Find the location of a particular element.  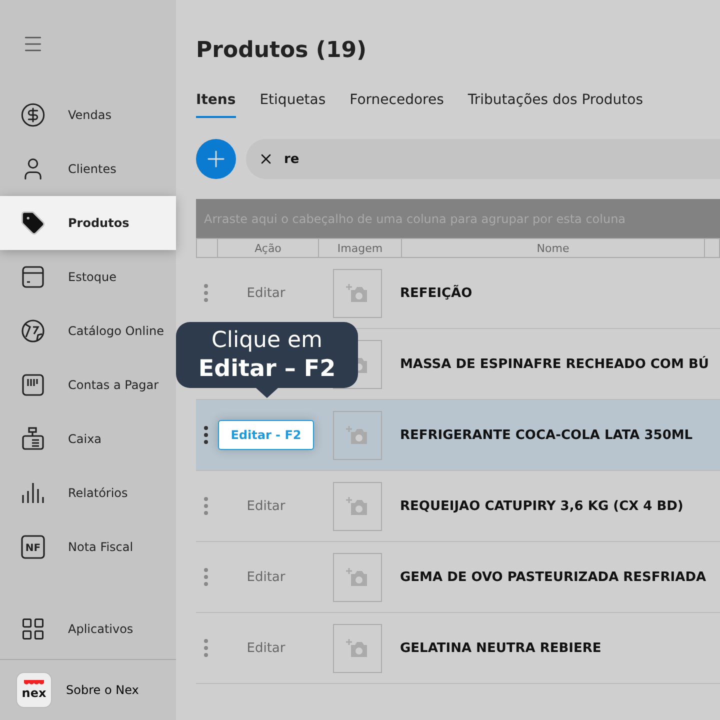

product-name: GEMA DE OVO PASTEURIZADA RESFRIADA is located at coordinates (552, 577).